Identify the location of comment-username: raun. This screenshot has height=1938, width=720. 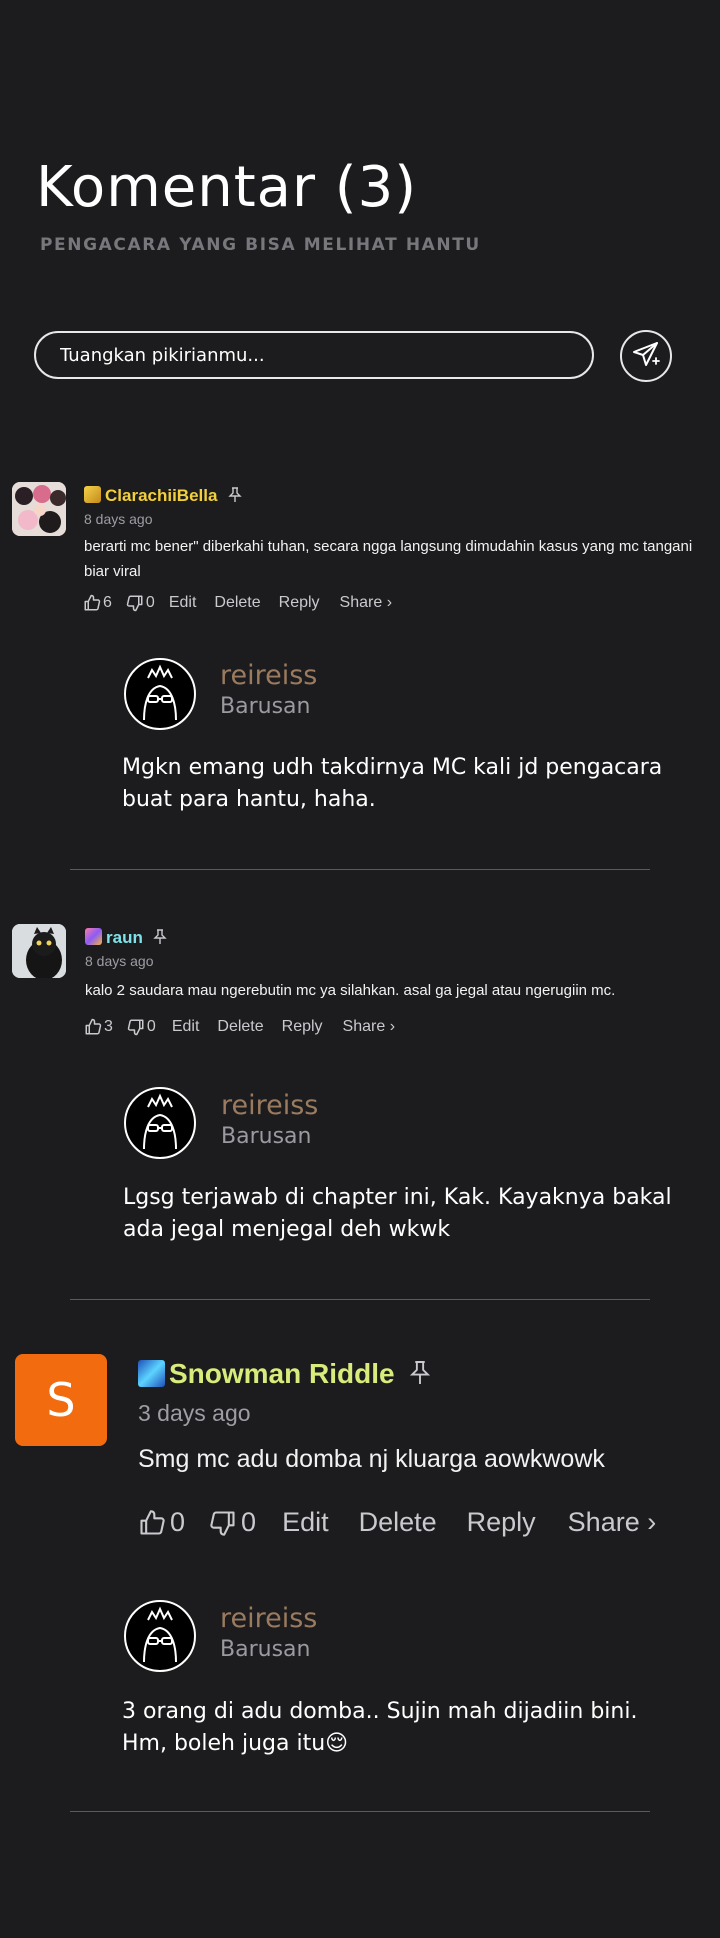
(124, 937).